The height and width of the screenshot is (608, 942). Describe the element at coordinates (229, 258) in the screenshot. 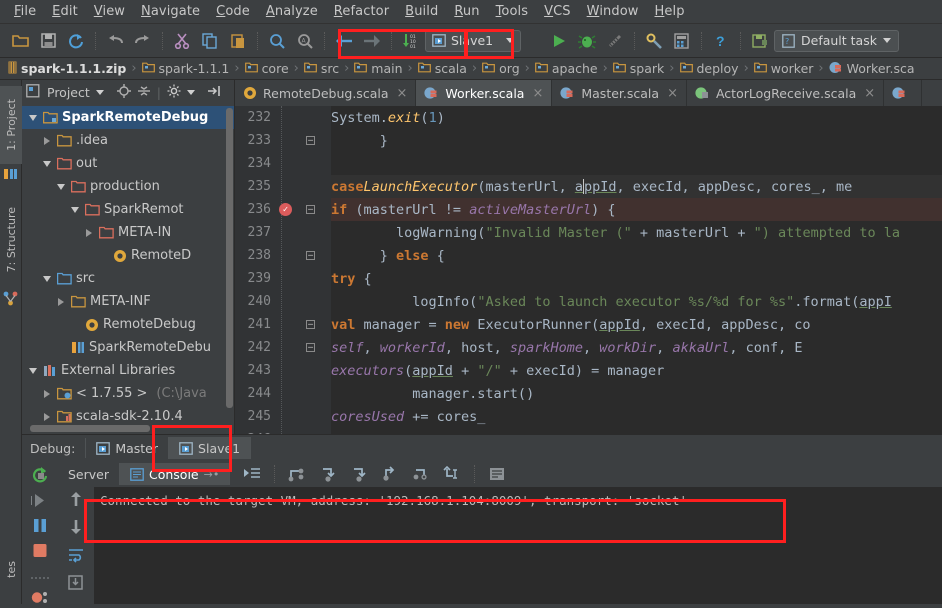

I see `project-tree-vertical-scrollbar` at that location.